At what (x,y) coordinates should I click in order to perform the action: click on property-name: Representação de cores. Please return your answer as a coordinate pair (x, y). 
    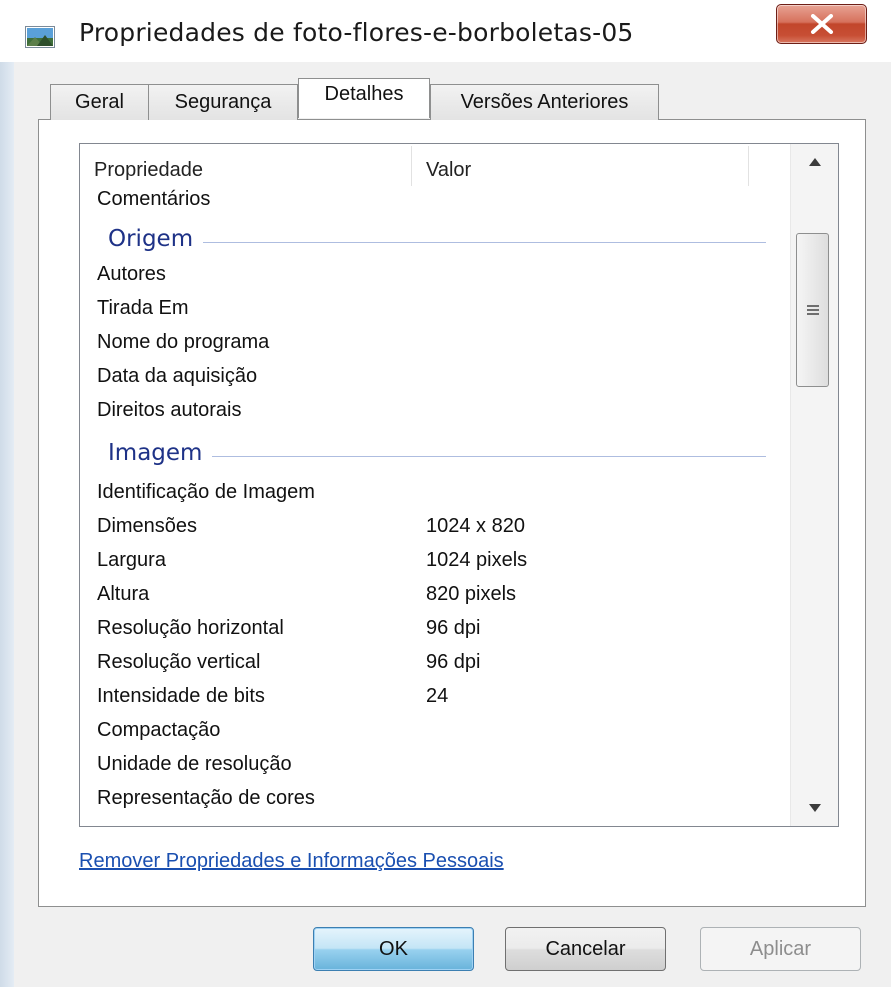
    Looking at the image, I should click on (206, 798).